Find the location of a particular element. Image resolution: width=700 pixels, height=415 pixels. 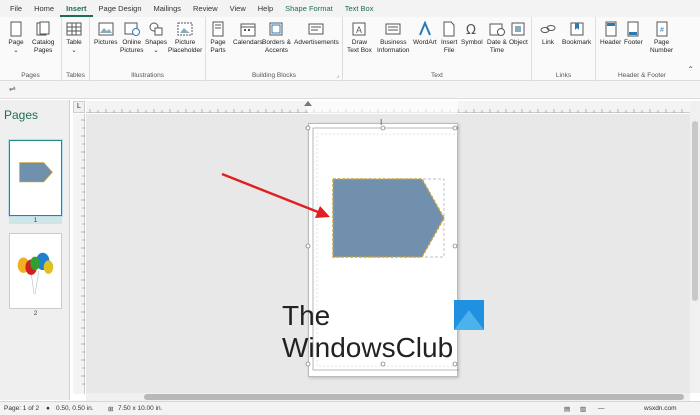

tab-view: View is located at coordinates (238, 8).